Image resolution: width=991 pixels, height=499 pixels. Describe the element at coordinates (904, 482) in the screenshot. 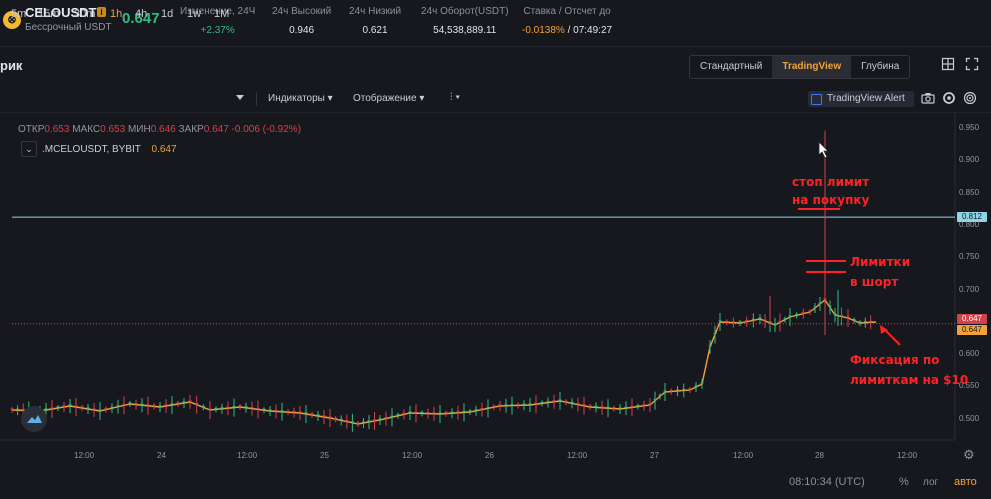

I see `percent-scale-toggle: %` at that location.